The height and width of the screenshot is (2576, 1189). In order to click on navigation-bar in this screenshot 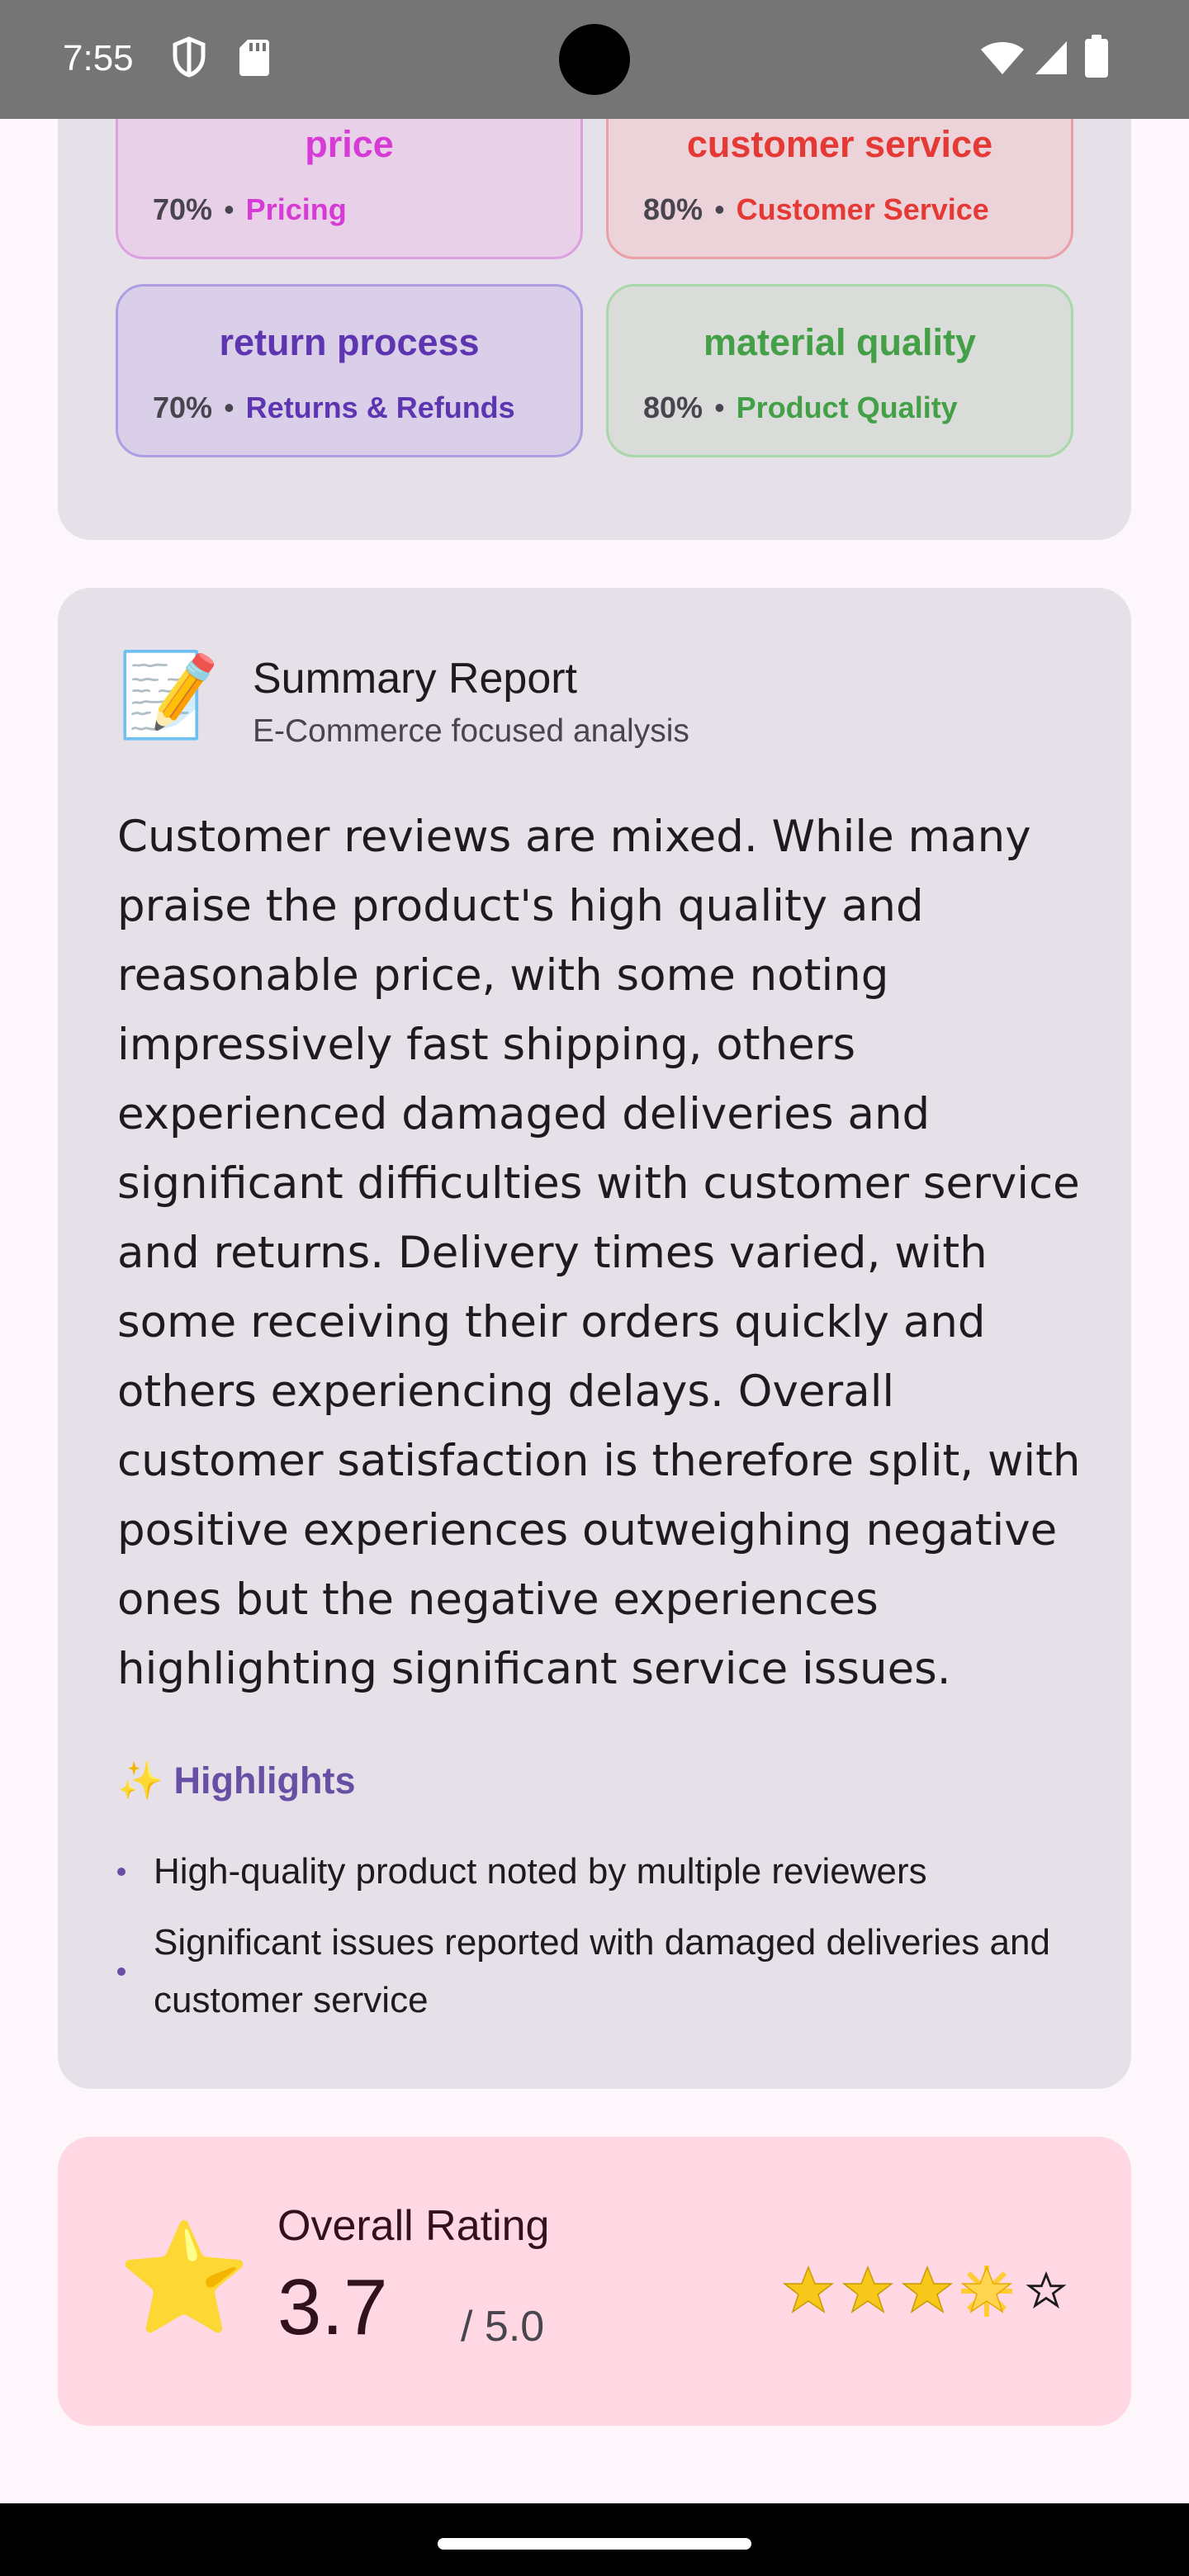, I will do `click(594, 2539)`.